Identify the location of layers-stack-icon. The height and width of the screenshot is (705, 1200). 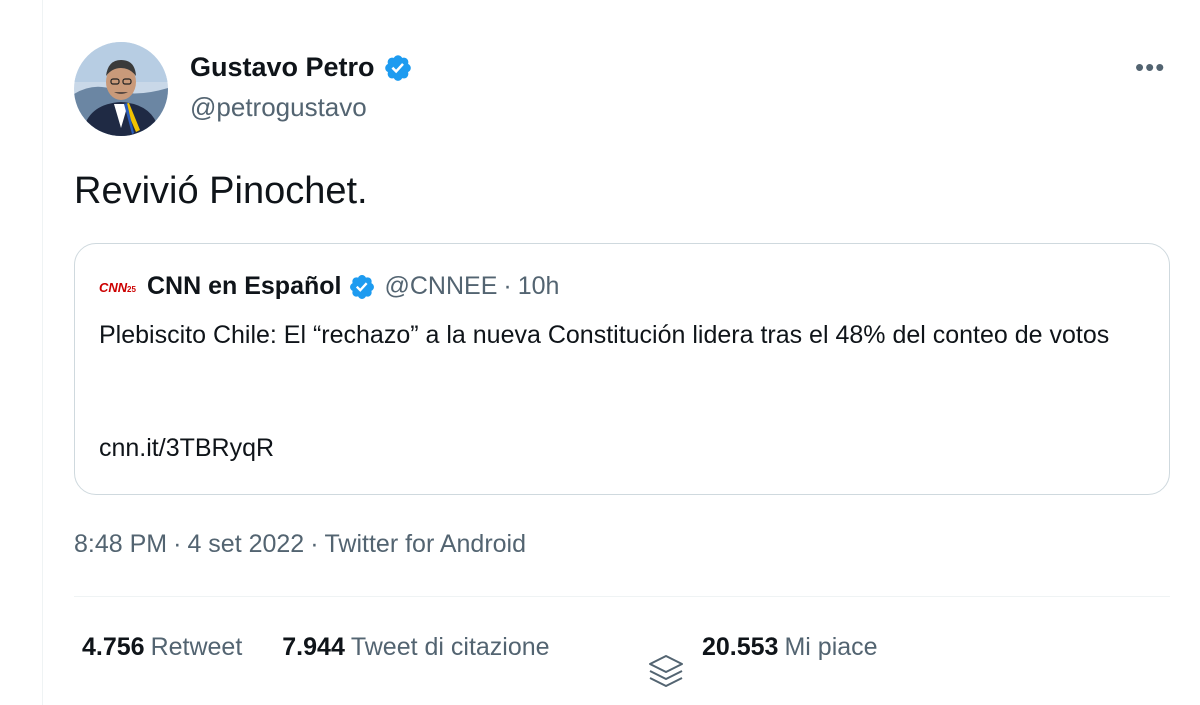
(666, 672).